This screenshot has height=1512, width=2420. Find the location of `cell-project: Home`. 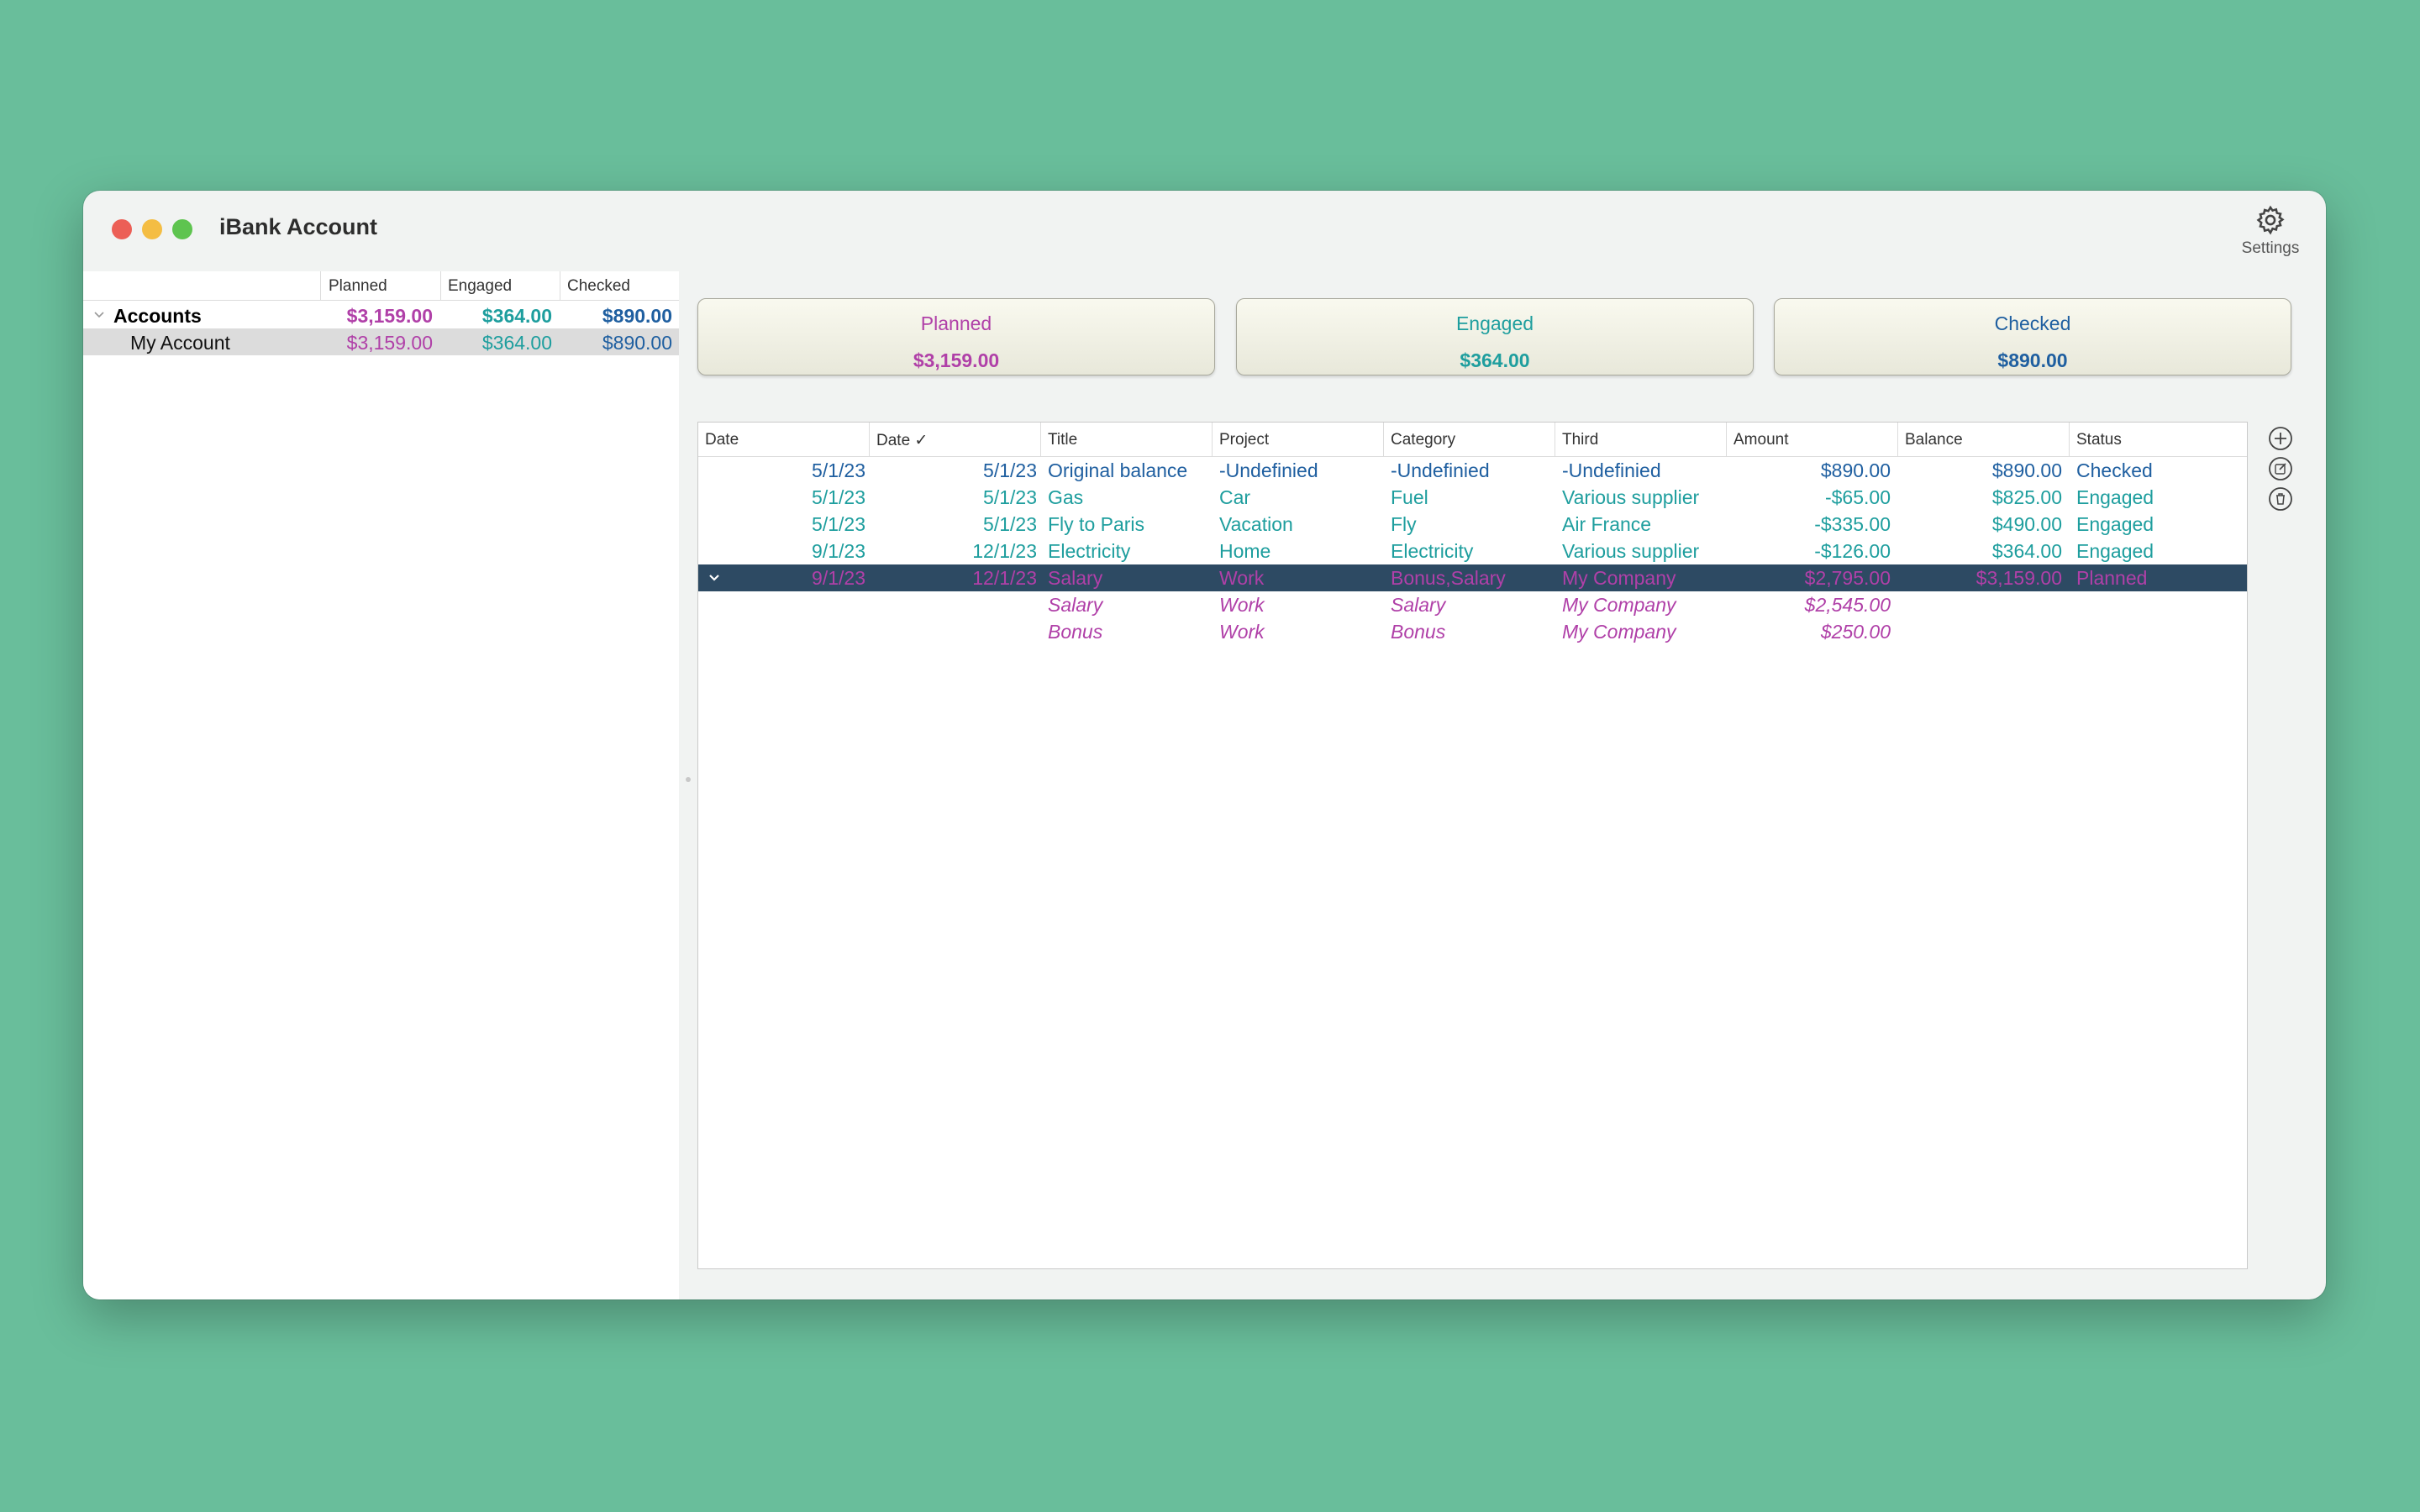

cell-project: Home is located at coordinates (1245, 551).